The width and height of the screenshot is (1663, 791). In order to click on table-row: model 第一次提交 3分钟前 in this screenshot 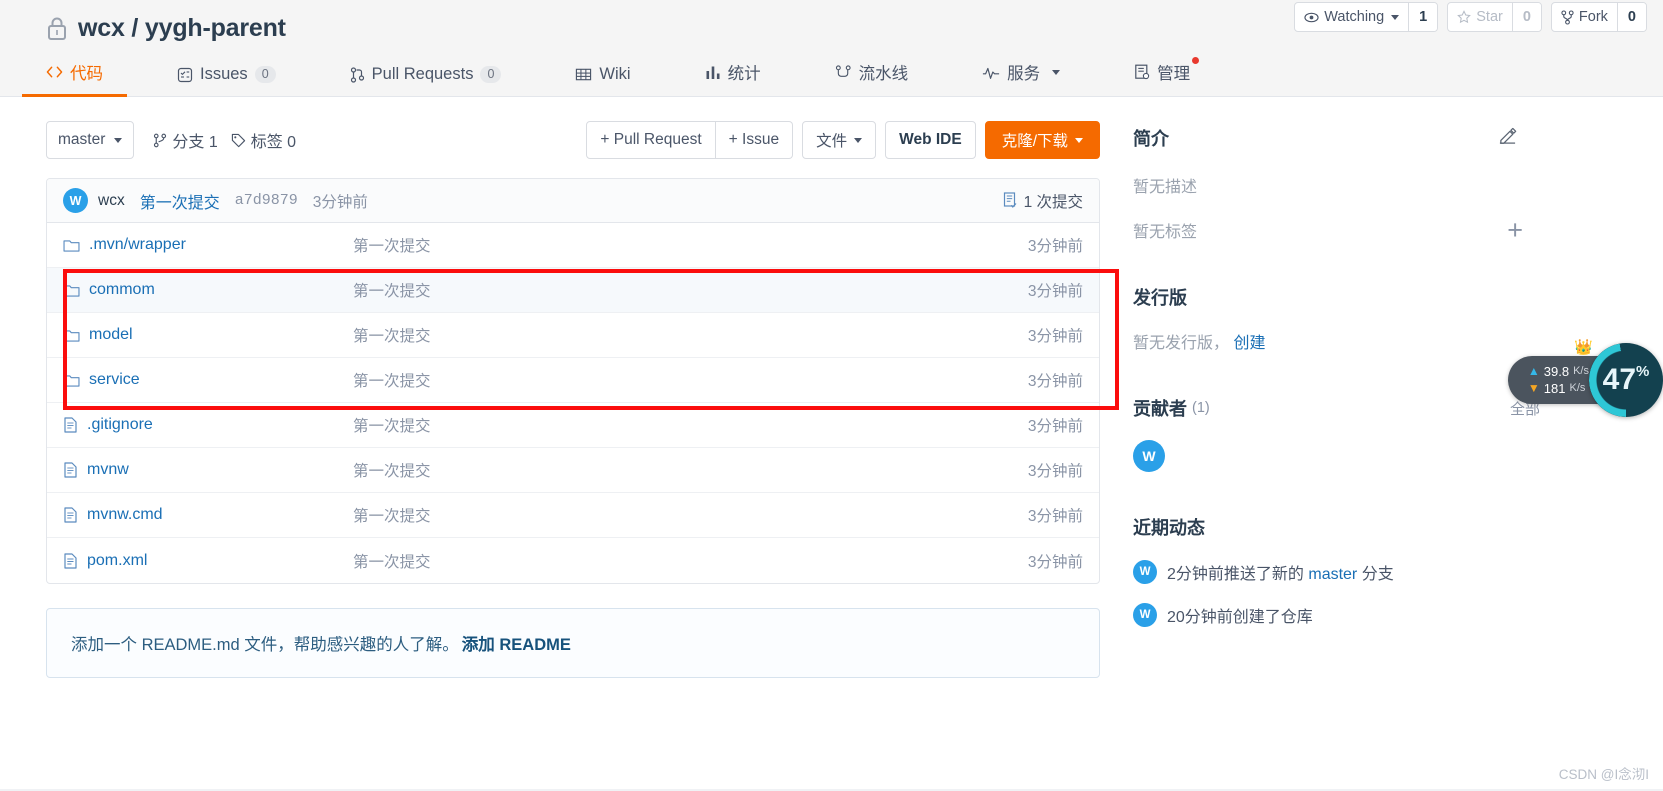, I will do `click(573, 335)`.